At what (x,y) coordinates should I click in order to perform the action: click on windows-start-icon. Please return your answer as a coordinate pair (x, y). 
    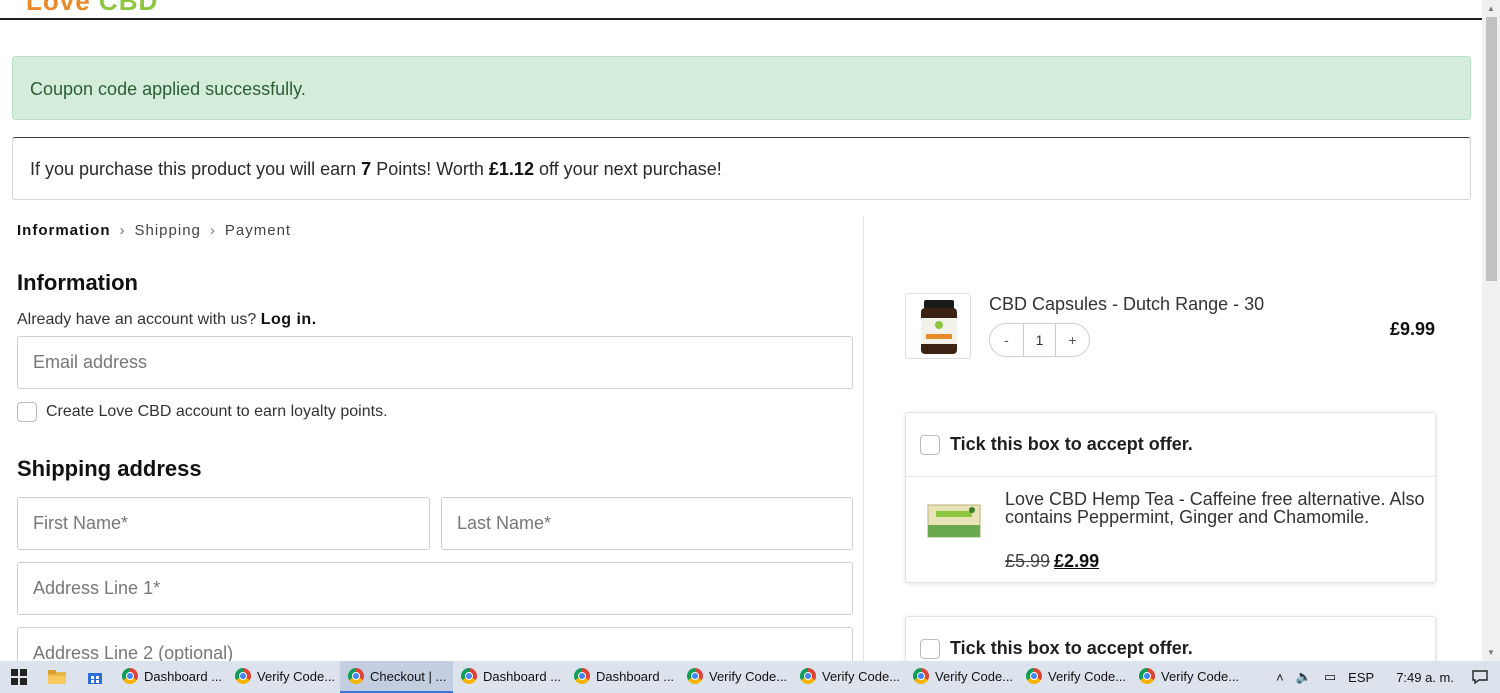
    Looking at the image, I should click on (19, 677).